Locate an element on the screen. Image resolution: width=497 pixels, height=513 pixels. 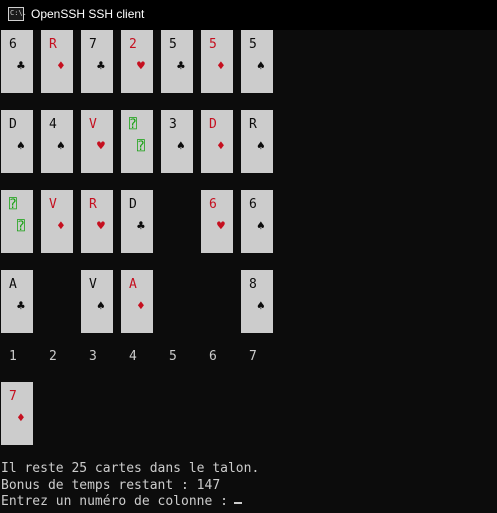
text-cursor is located at coordinates (238, 503).